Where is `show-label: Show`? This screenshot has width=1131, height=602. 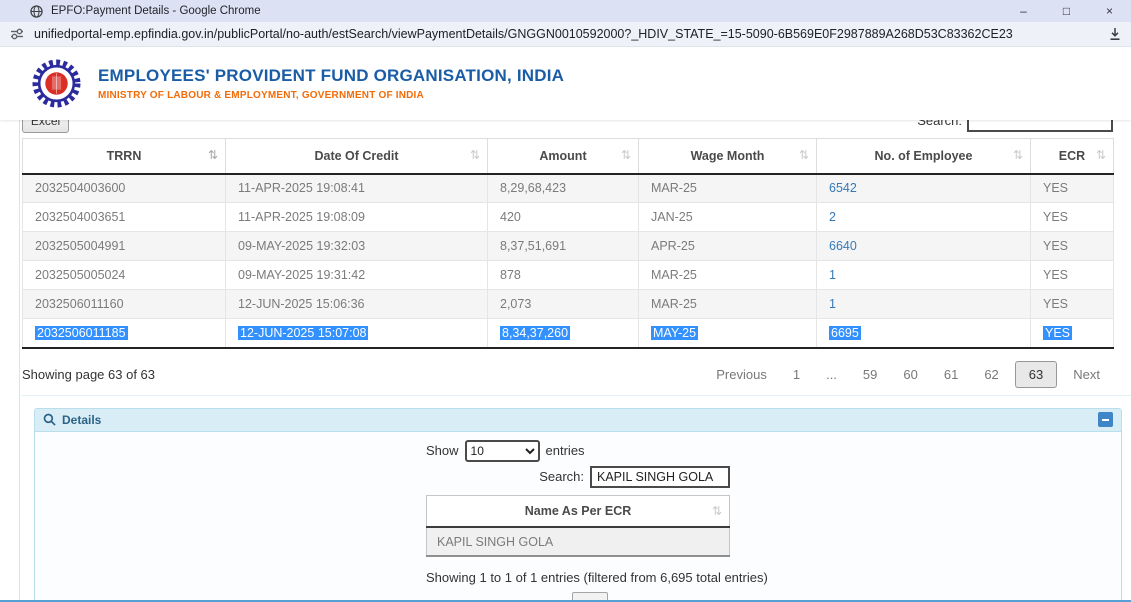 show-label: Show is located at coordinates (442, 450).